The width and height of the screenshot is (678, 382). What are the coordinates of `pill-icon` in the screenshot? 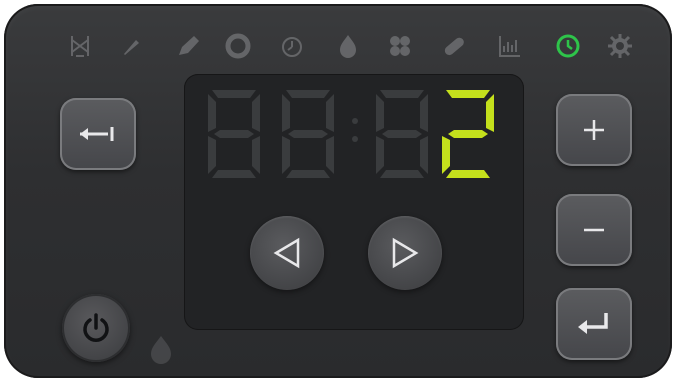 It's located at (454, 46).